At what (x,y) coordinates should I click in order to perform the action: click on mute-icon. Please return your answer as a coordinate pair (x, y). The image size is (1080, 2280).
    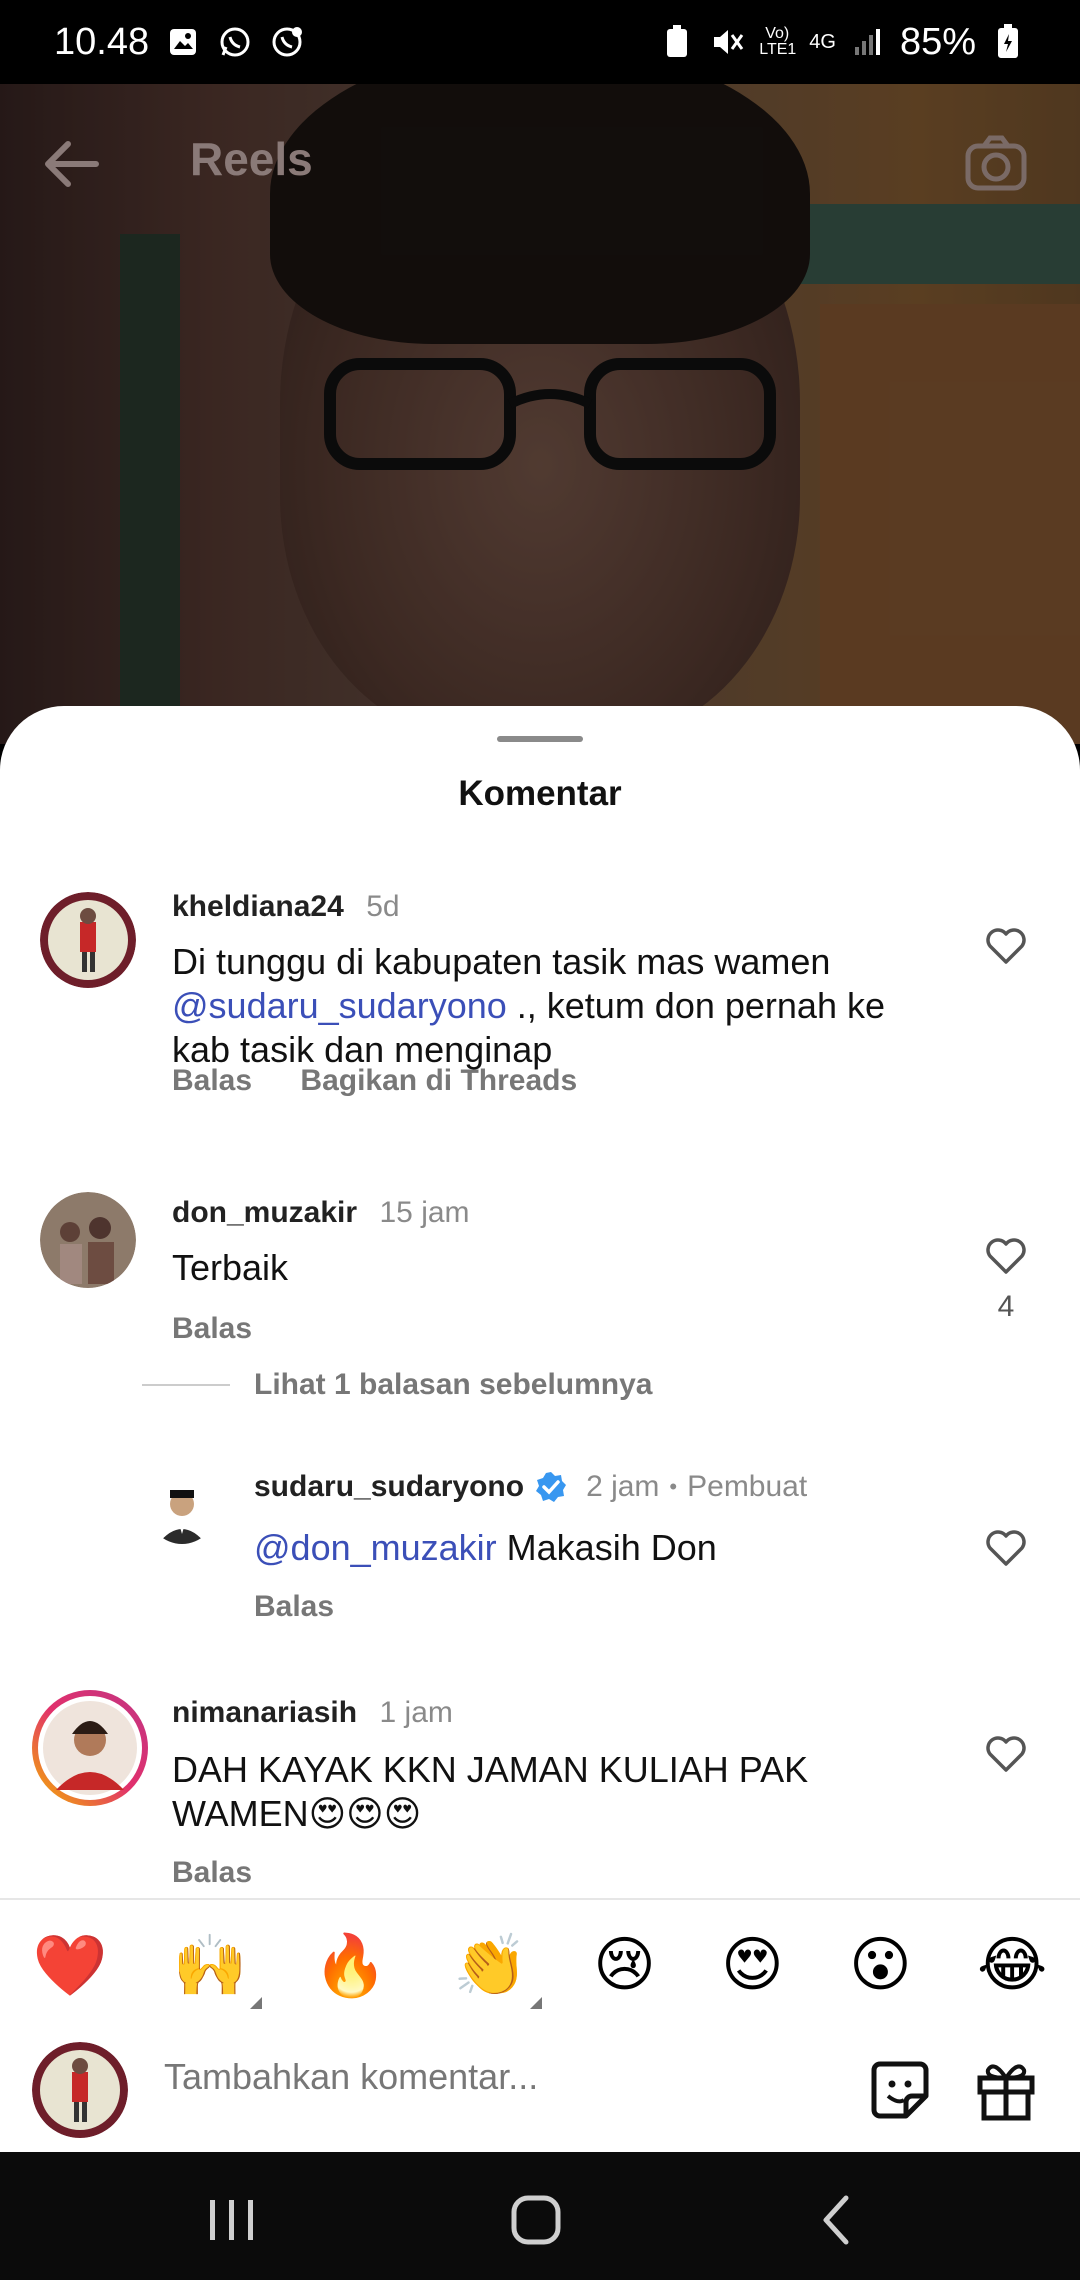
    Looking at the image, I should click on (727, 42).